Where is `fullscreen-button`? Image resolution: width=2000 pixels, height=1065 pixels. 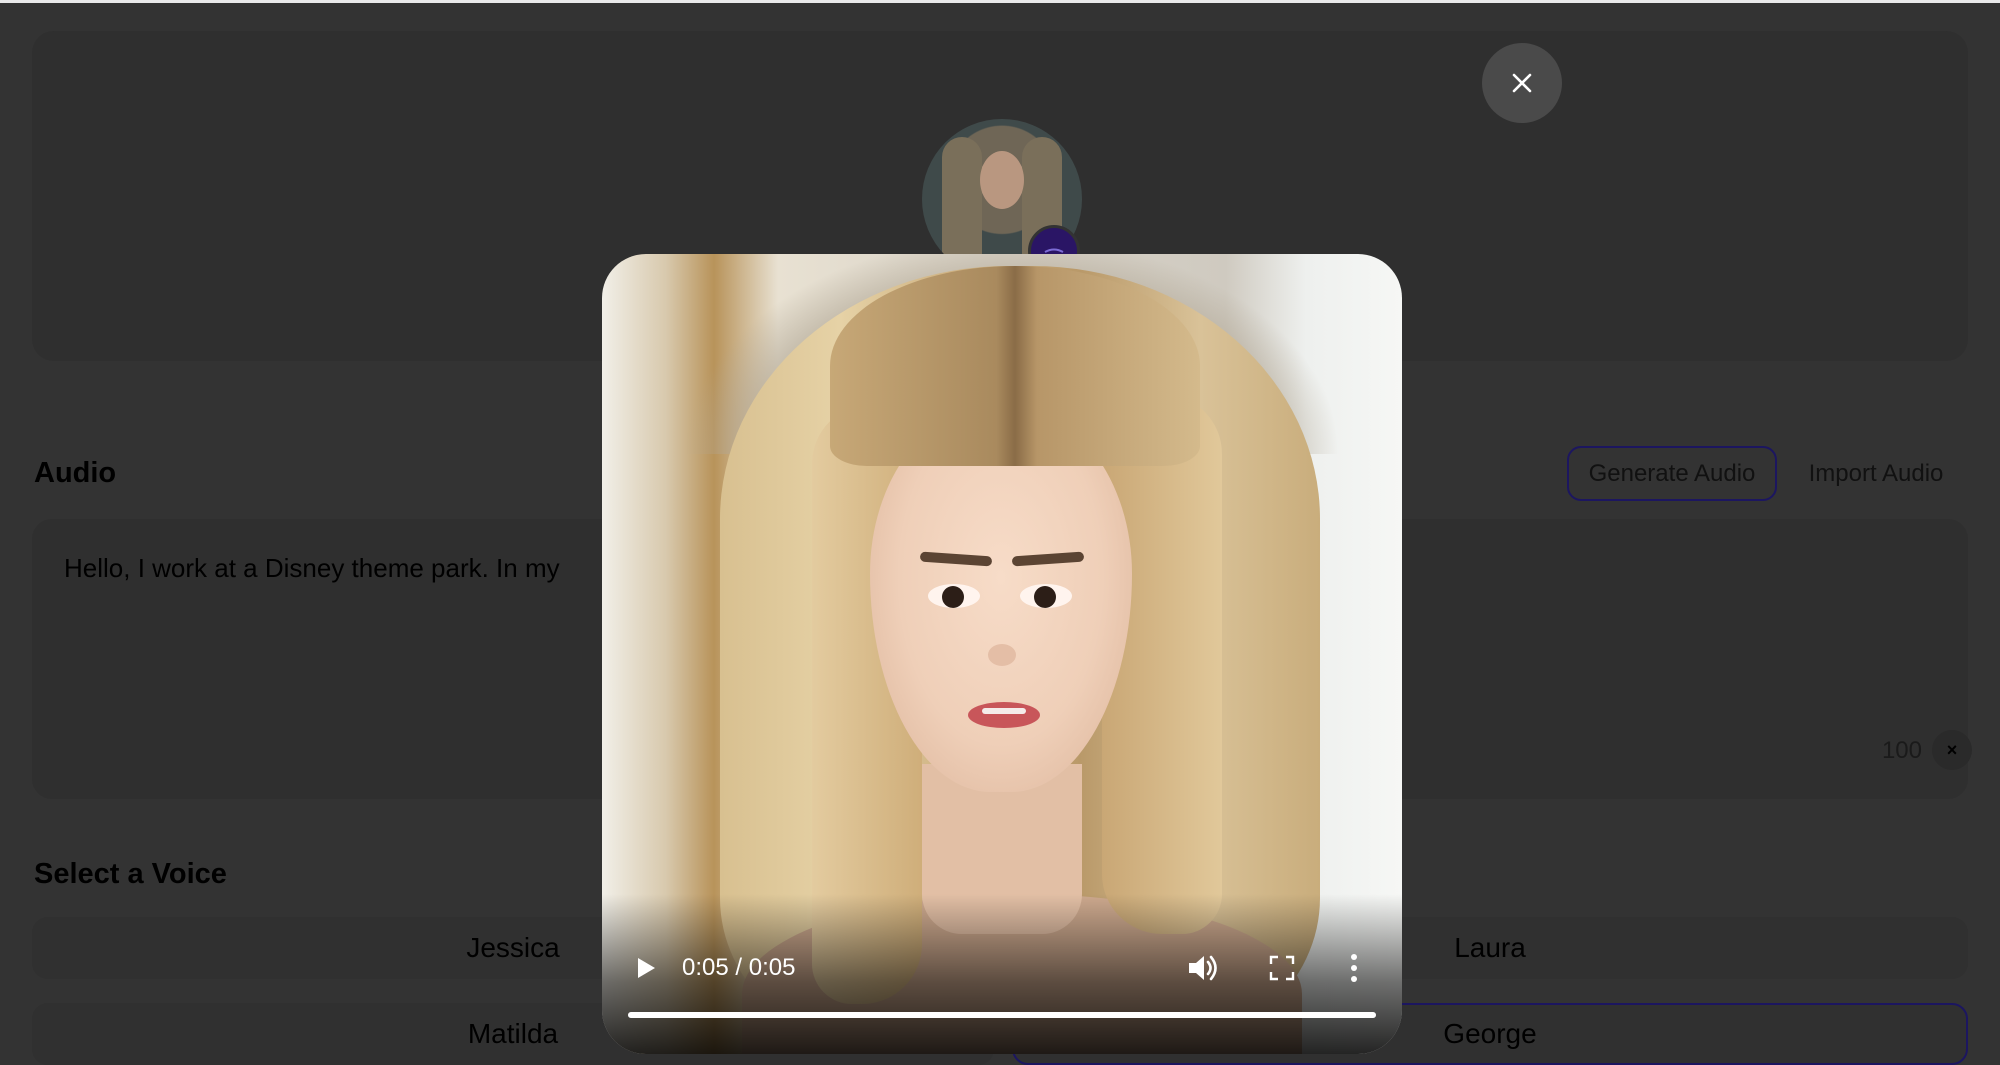
fullscreen-button is located at coordinates (1282, 968).